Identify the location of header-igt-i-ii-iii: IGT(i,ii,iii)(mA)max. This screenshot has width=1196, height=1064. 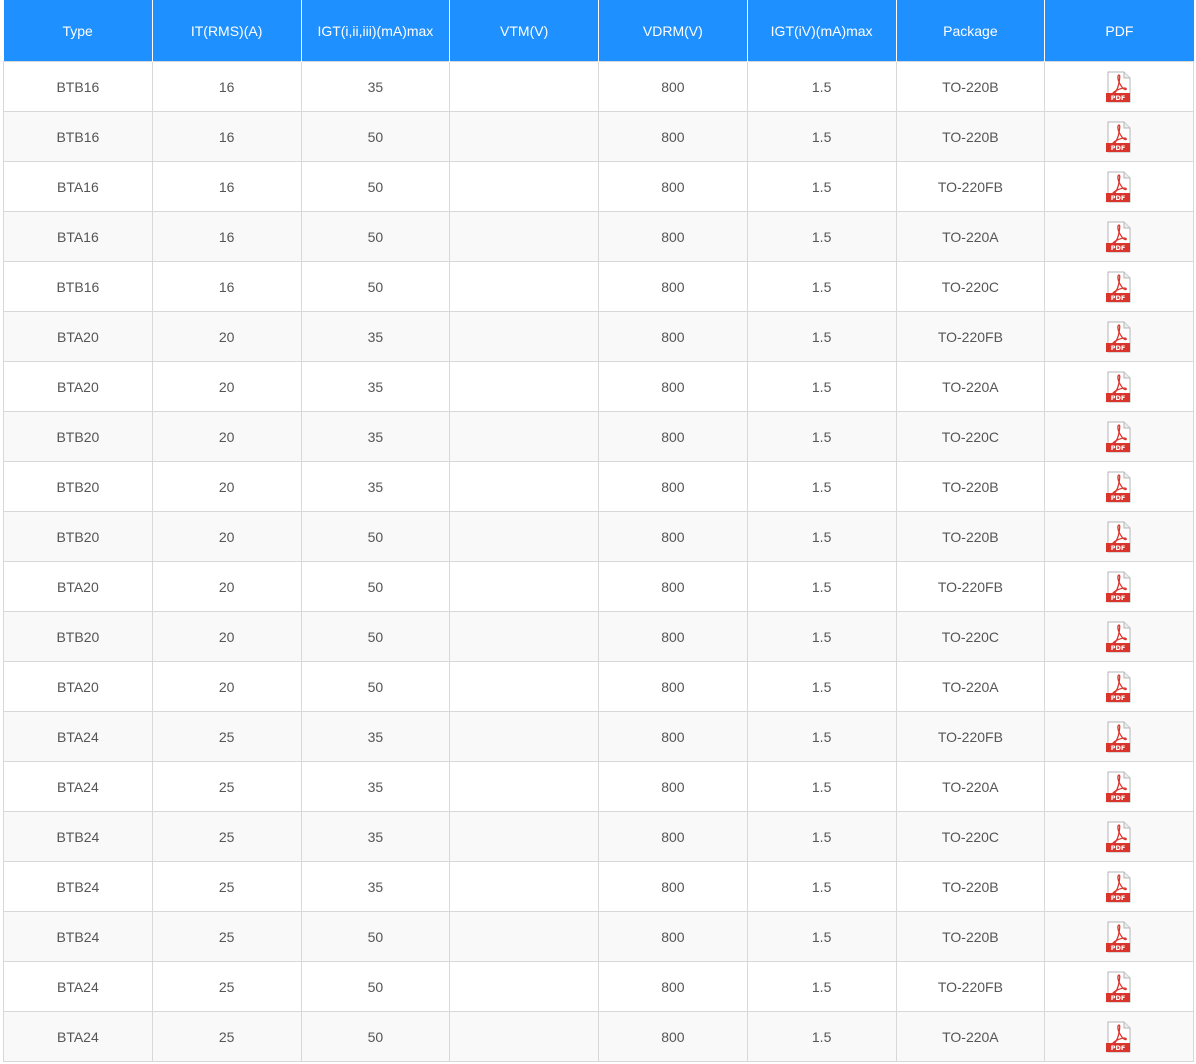
(375, 31).